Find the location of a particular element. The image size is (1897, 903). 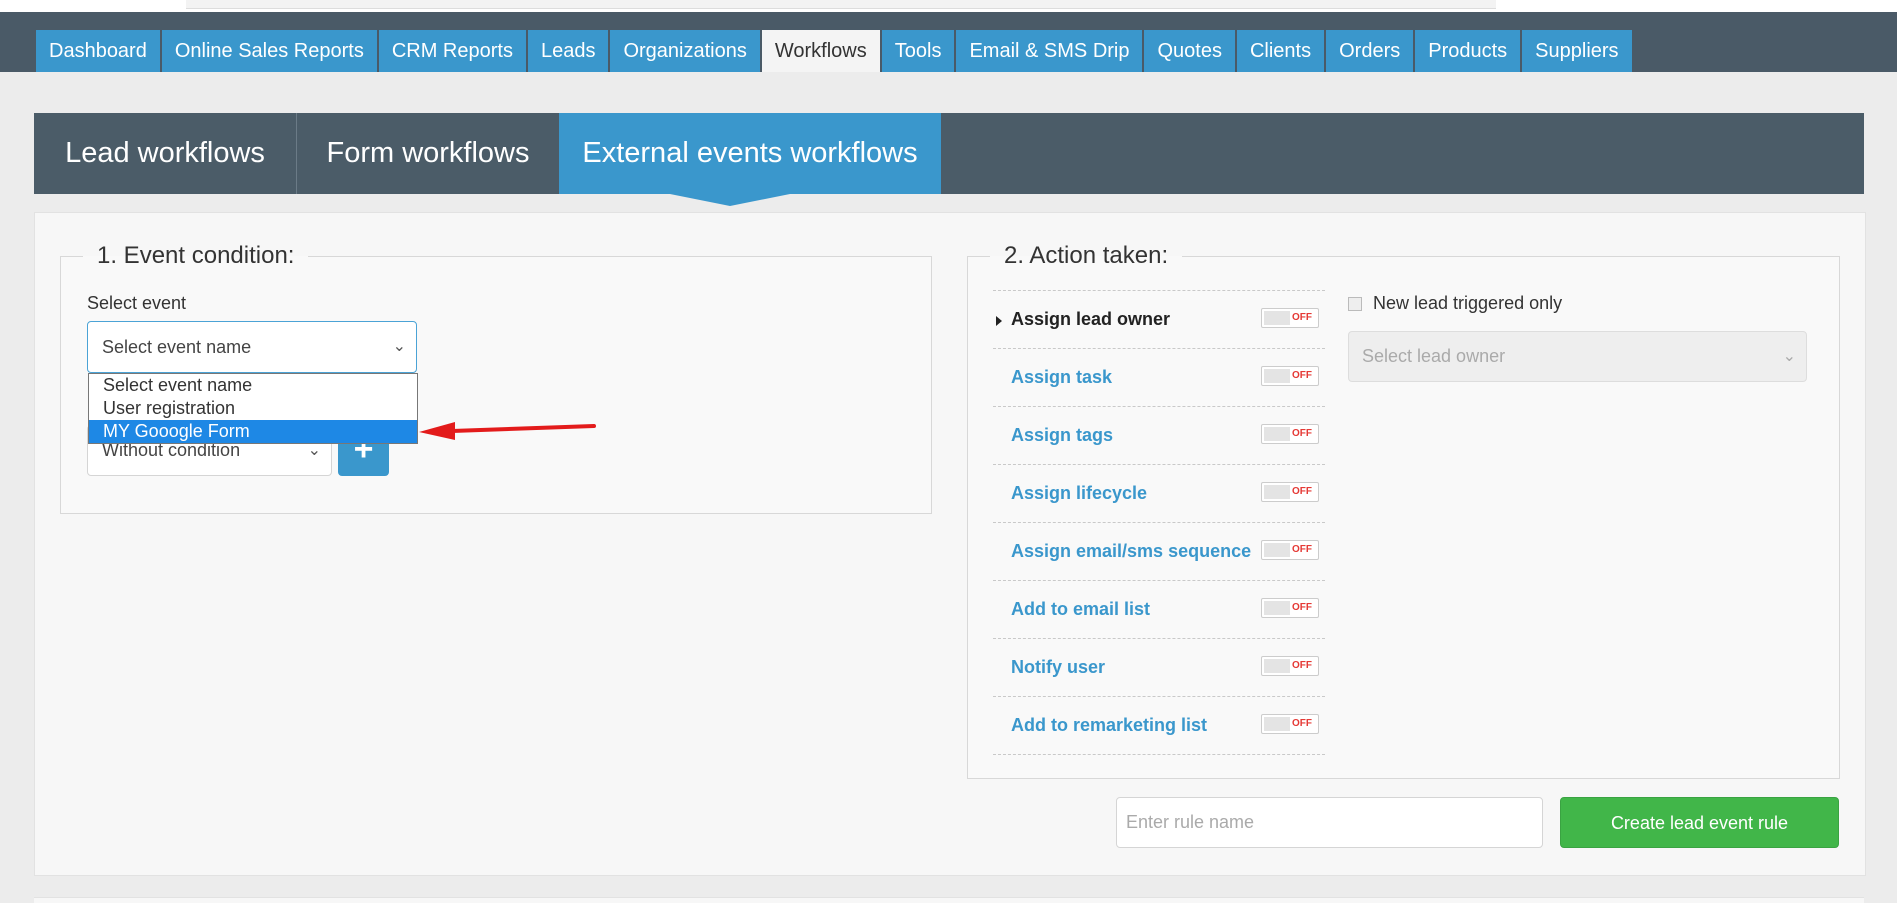

action-row-assign-task: Assign task OFF is located at coordinates (1159, 377).